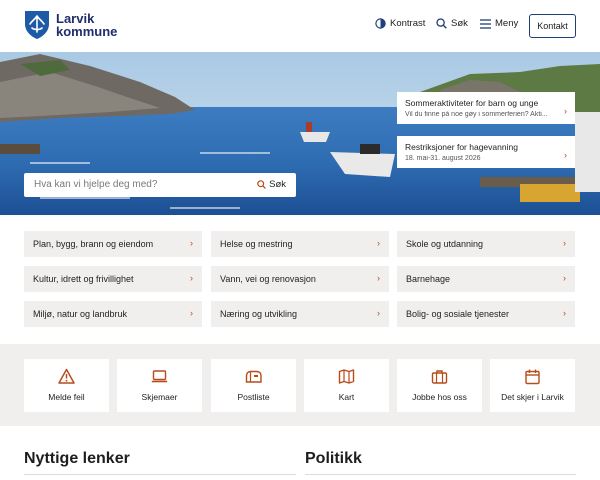 This screenshot has width=600, height=480. What do you see at coordinates (408, 23) in the screenshot?
I see `contrast-label: Kontrast` at bounding box center [408, 23].